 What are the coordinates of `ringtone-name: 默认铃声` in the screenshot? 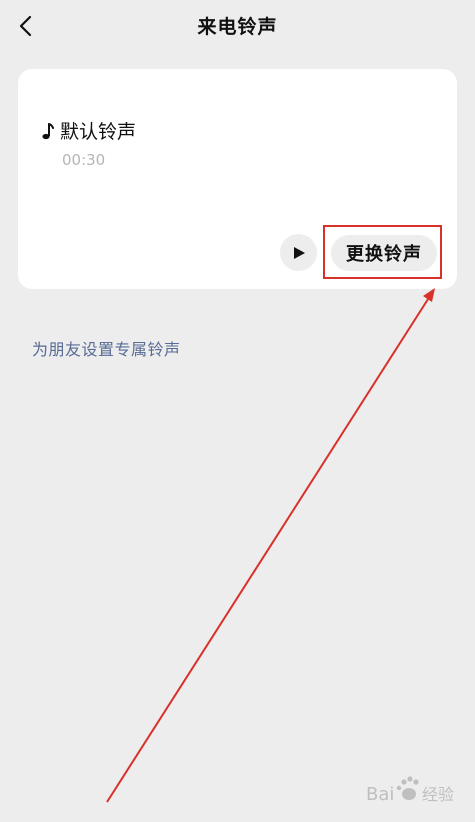 It's located at (98, 132).